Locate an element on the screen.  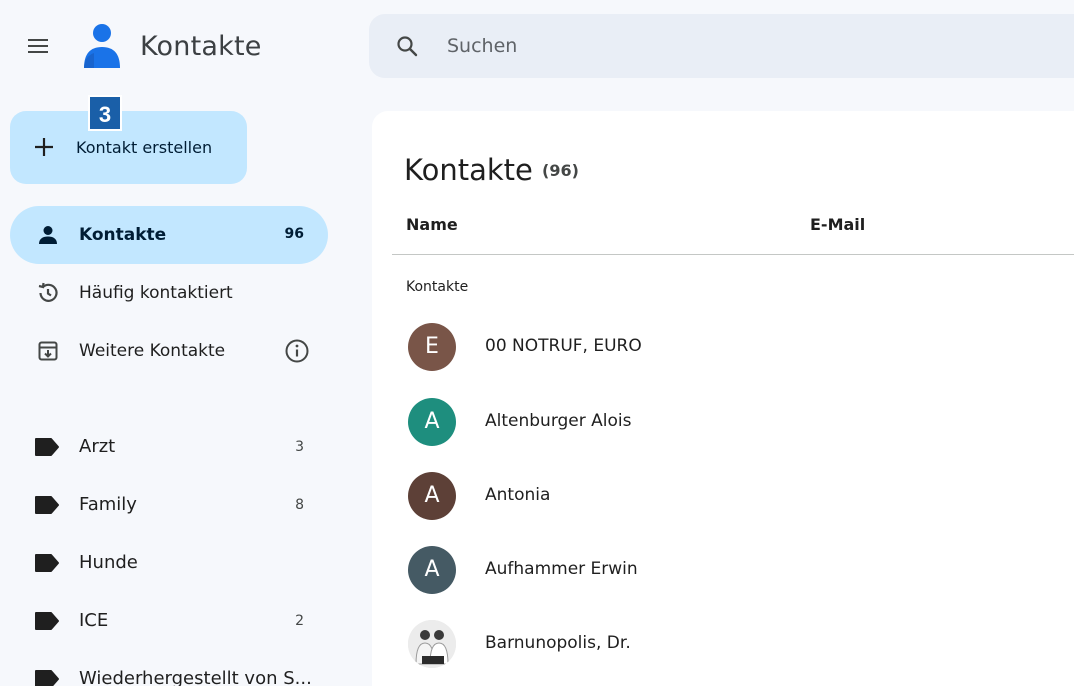
label-item-ice: ICE 2 is located at coordinates (169, 621).